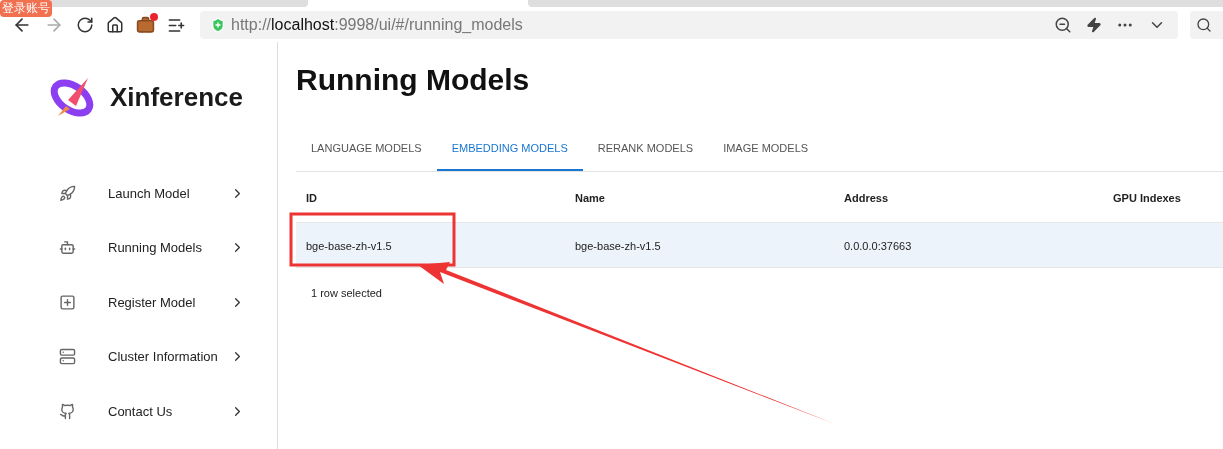  What do you see at coordinates (218, 25) in the screenshot?
I see `shield-icon` at bounding box center [218, 25].